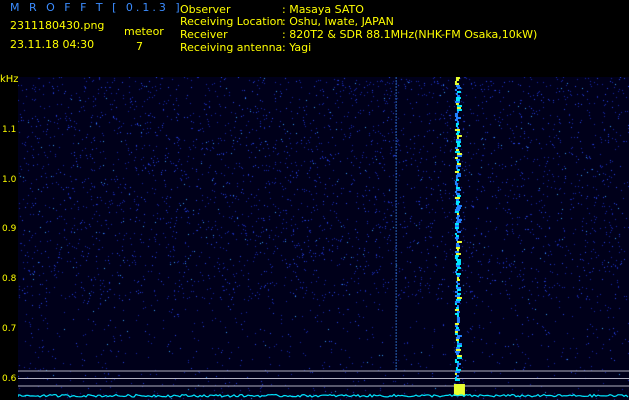 The height and width of the screenshot is (400, 629). What do you see at coordinates (287, 21) in the screenshot?
I see `info-location: Receiving Location: Oshu, Iwate, JAPAN` at bounding box center [287, 21].